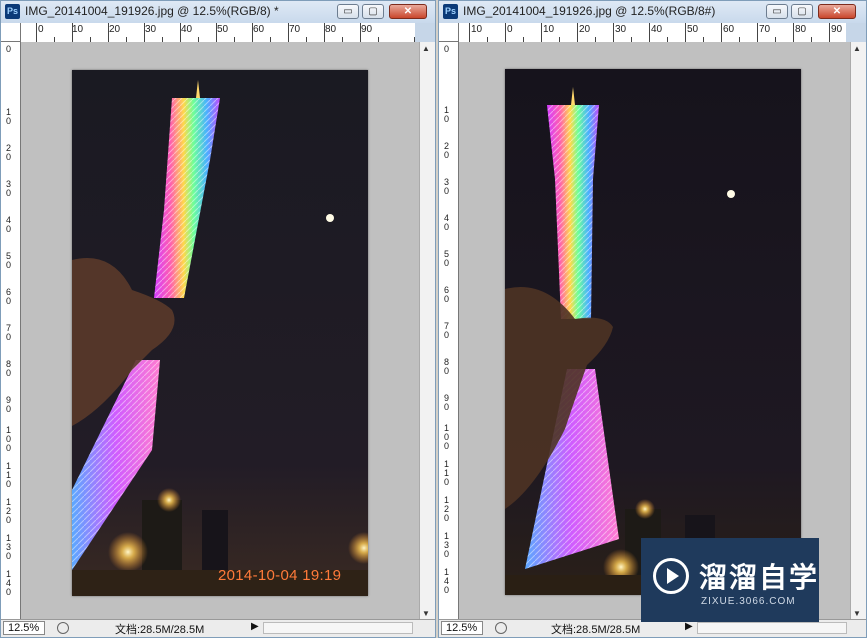  I want to click on status-bar: 12.5% 文档:28.5M/28.5M ▶, so click(218, 628).